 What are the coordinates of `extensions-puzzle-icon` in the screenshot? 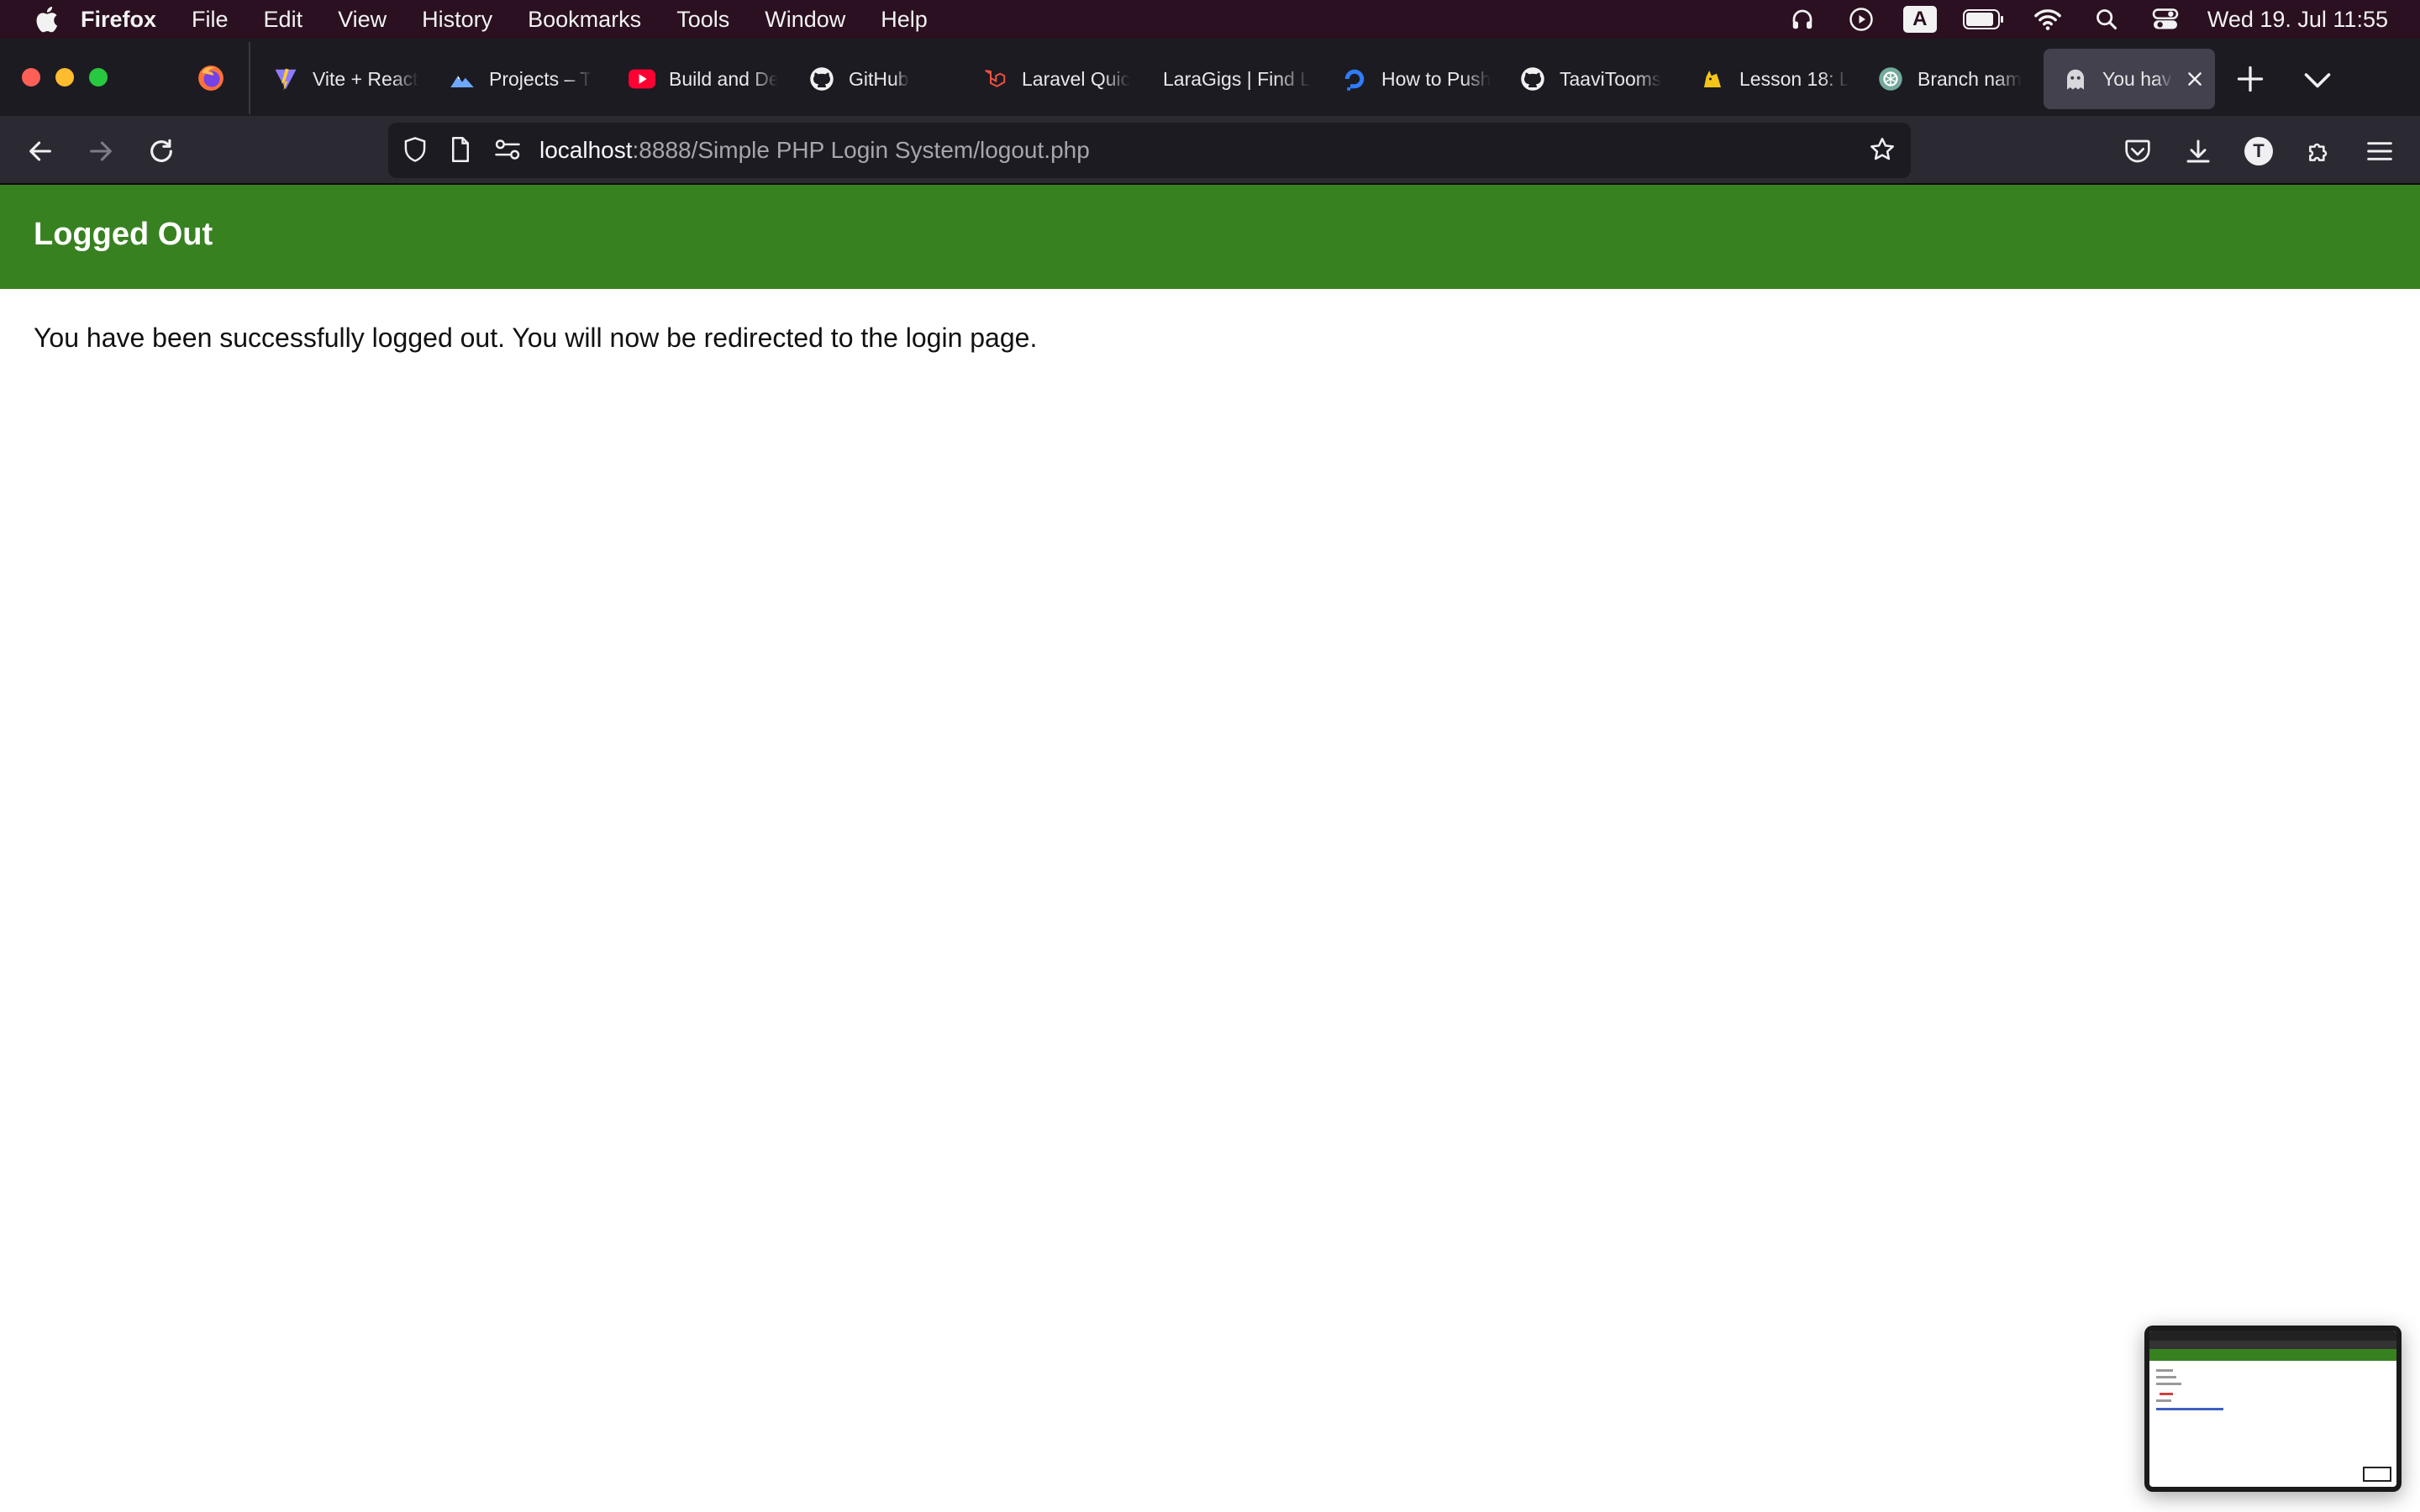 It's located at (2319, 151).